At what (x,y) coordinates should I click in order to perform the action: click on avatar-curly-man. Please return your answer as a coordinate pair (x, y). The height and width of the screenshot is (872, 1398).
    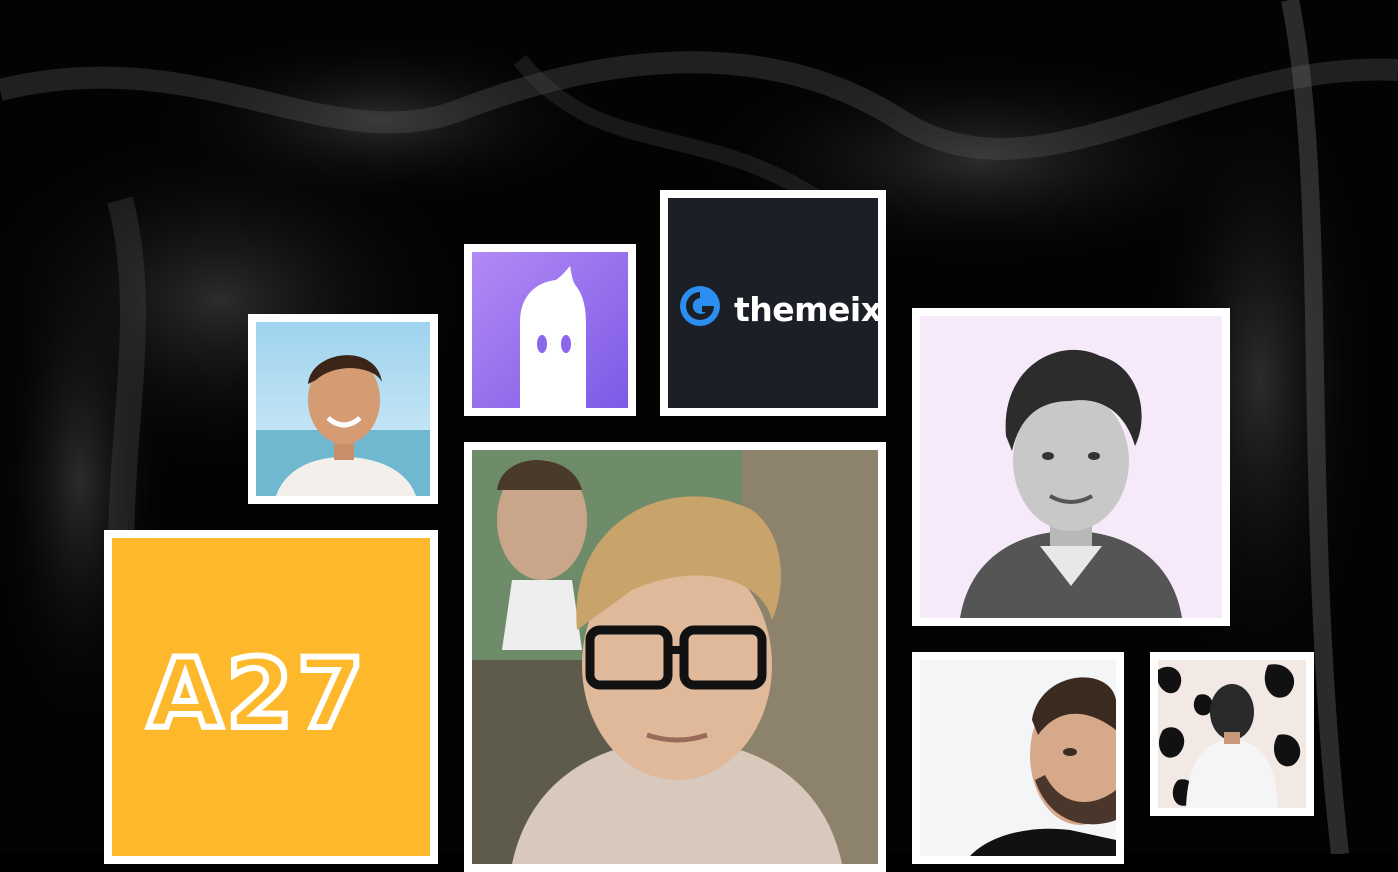
    Looking at the image, I should click on (1071, 467).